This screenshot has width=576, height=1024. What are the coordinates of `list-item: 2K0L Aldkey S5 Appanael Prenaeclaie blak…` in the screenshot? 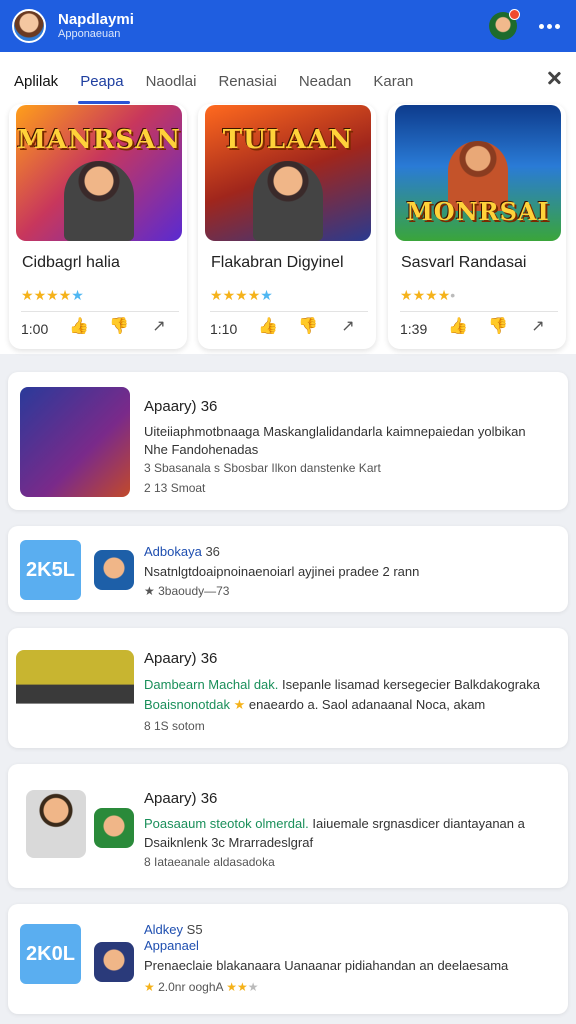 It's located at (288, 959).